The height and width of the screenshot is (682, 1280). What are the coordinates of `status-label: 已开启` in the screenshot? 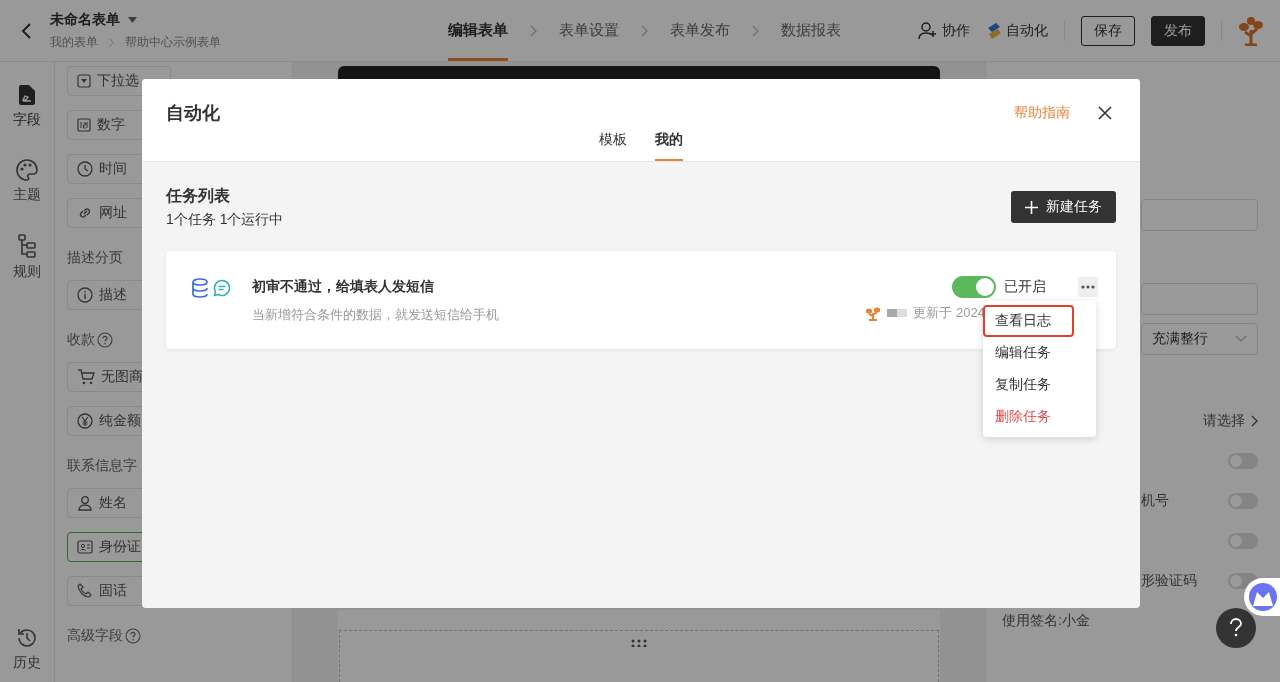 It's located at (1025, 287).